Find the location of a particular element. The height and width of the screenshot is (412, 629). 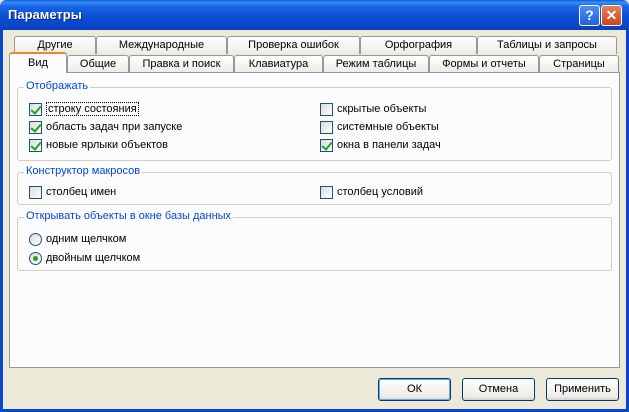

checkbox-label: скрытые объекты is located at coordinates (382, 109).